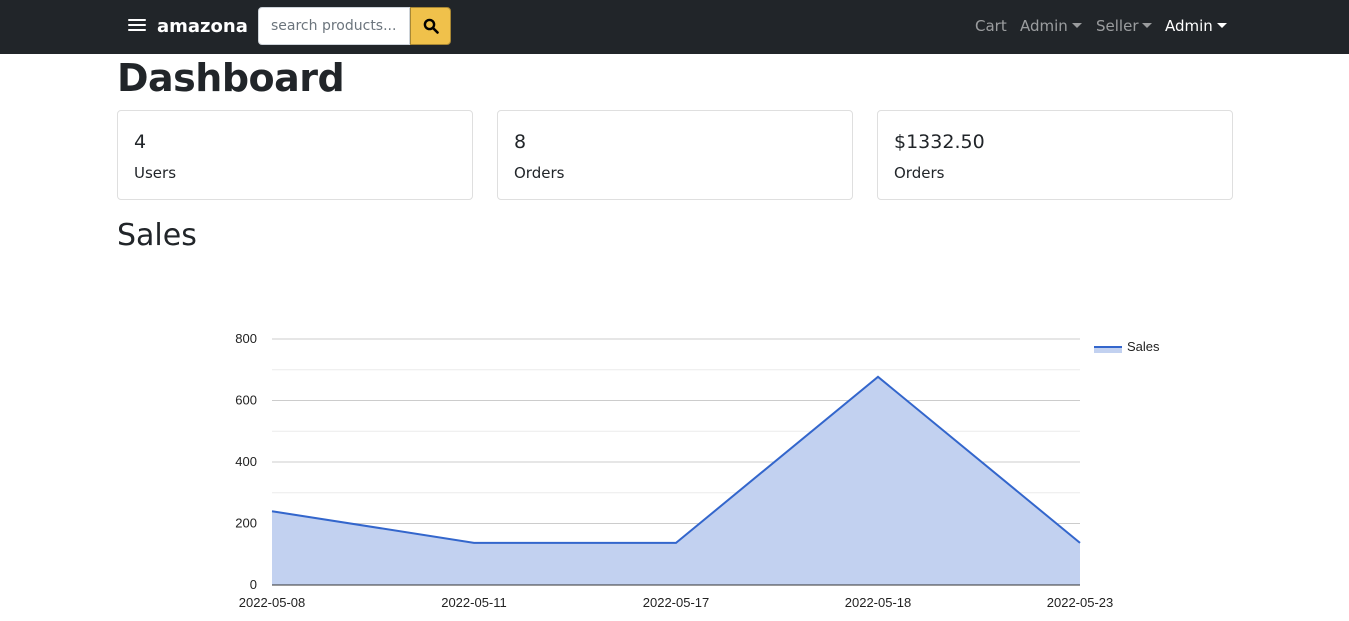  Describe the element at coordinates (1108, 350) in the screenshot. I see `legend-swatch-fill` at that location.